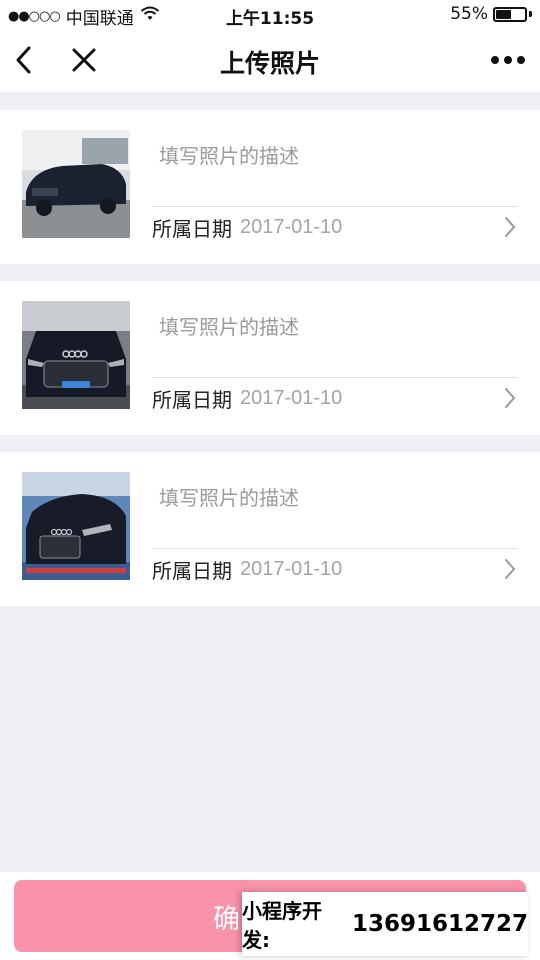 The image size is (540, 960). I want to click on more-button, so click(508, 60).